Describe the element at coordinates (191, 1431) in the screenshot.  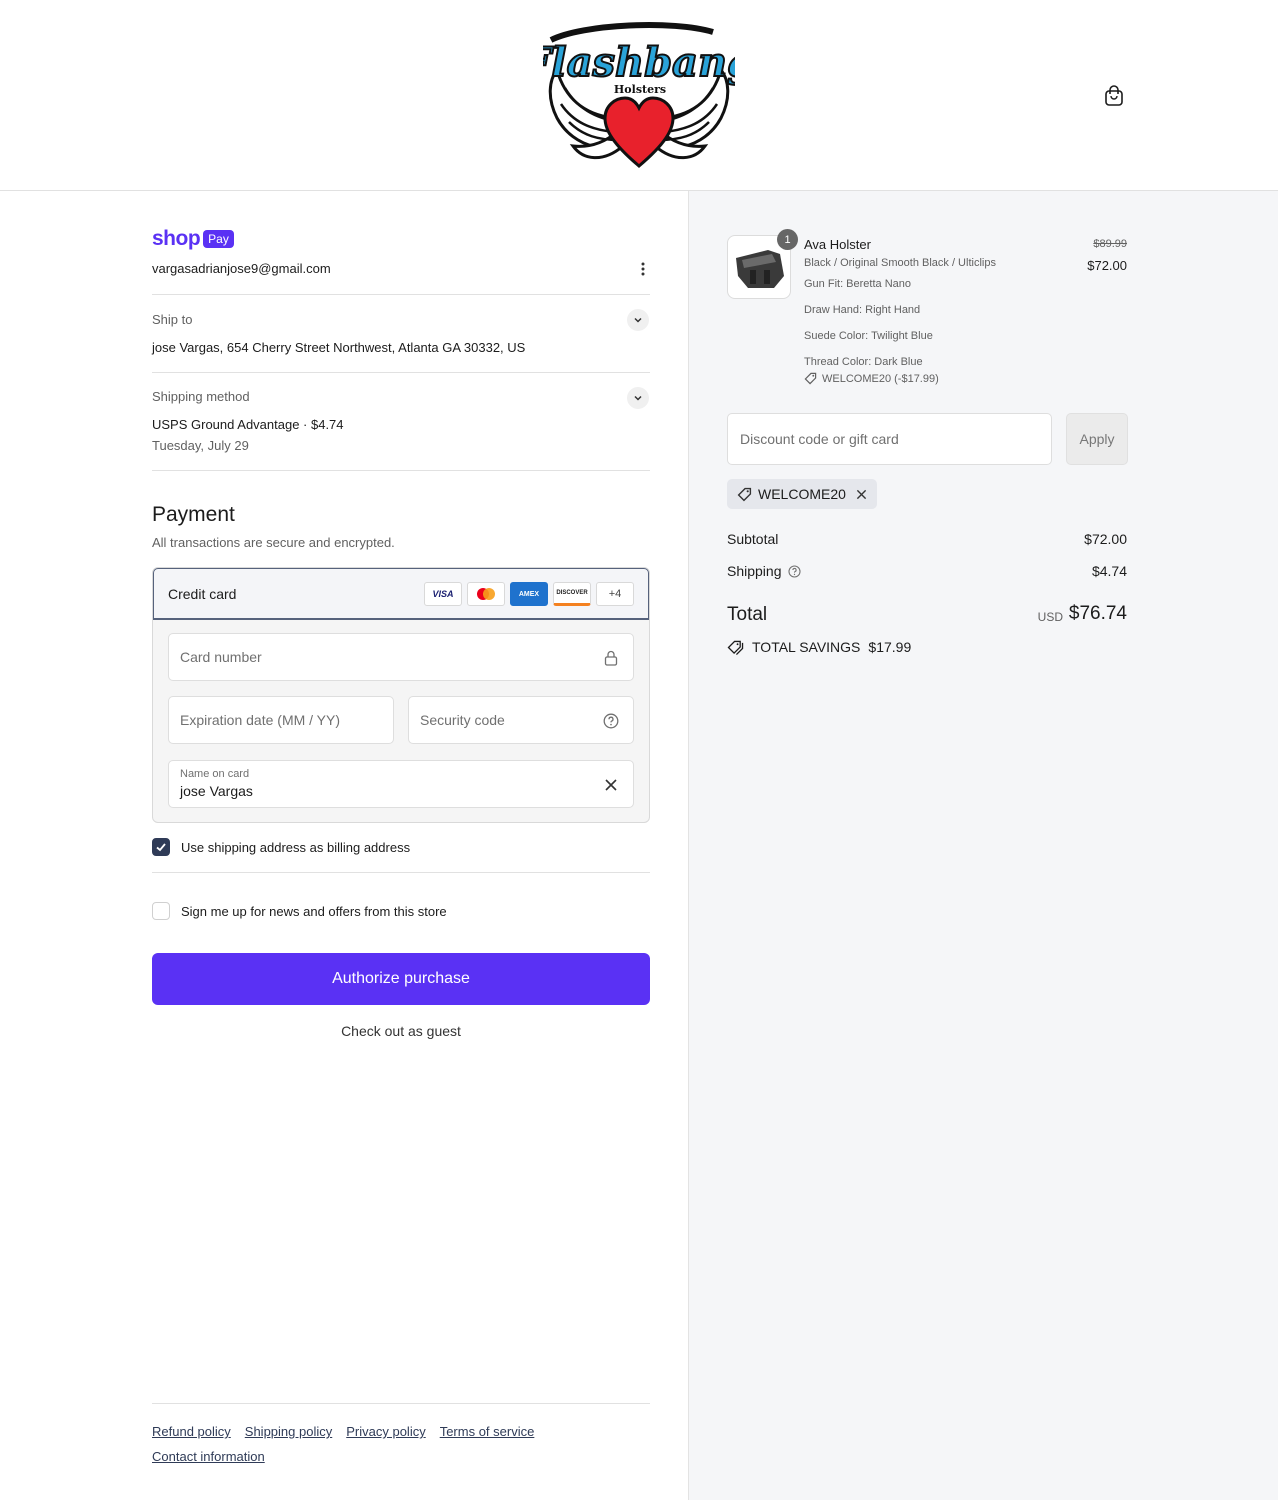
I see `refund-policy-link: Refund policy` at that location.